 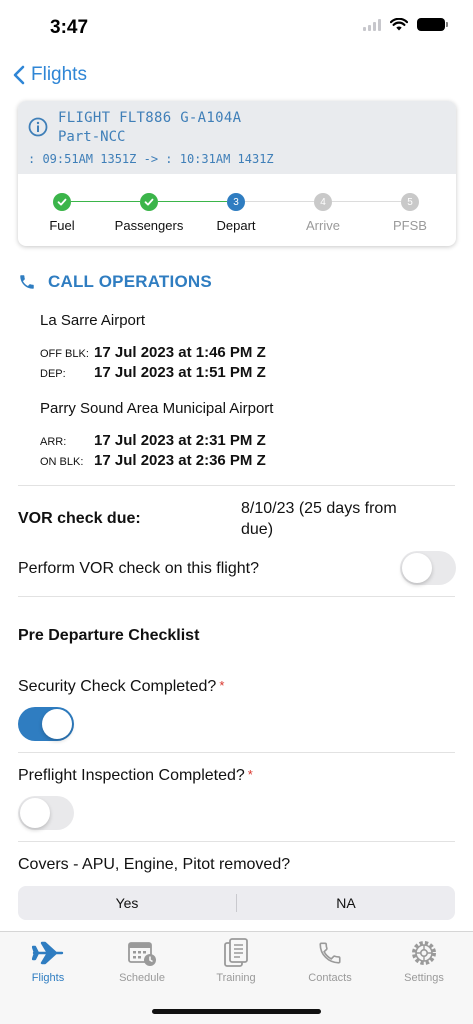 What do you see at coordinates (180, 352) in the screenshot?
I see `off-block-value: 17 Jul 2023 at 1:46 PM Z` at bounding box center [180, 352].